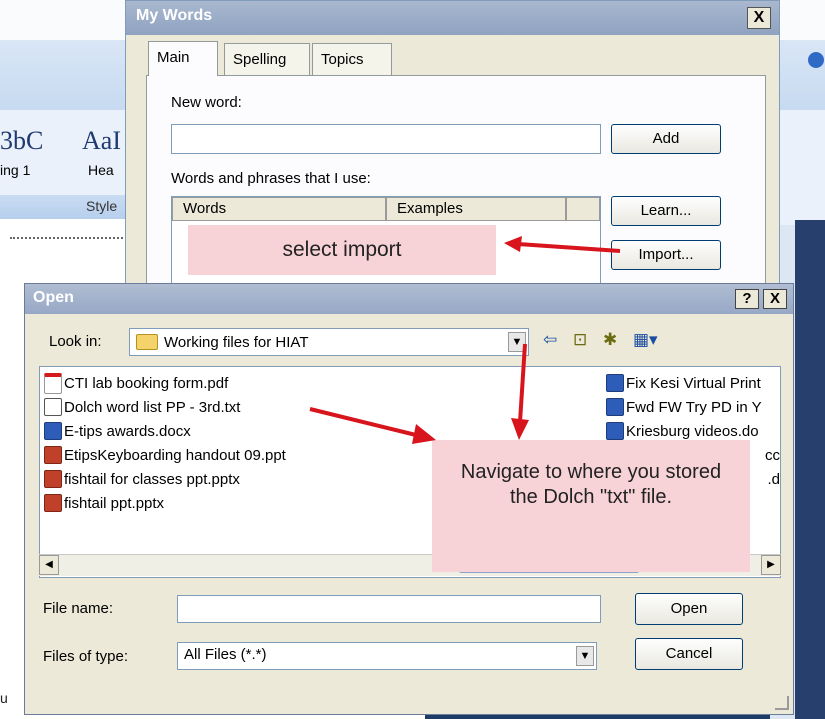 This screenshot has height=719, width=825. I want to click on back-arrow-icon: ⇦, so click(550, 340).